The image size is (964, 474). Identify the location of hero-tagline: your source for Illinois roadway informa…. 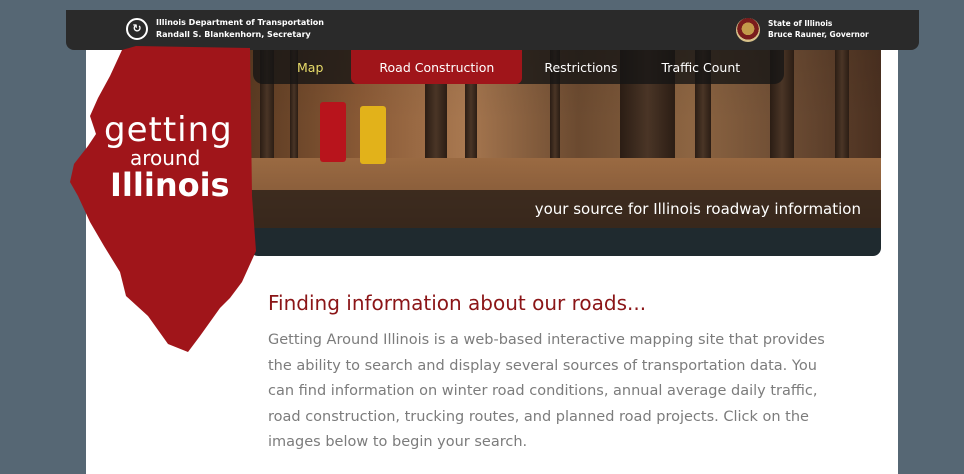
(697, 209).